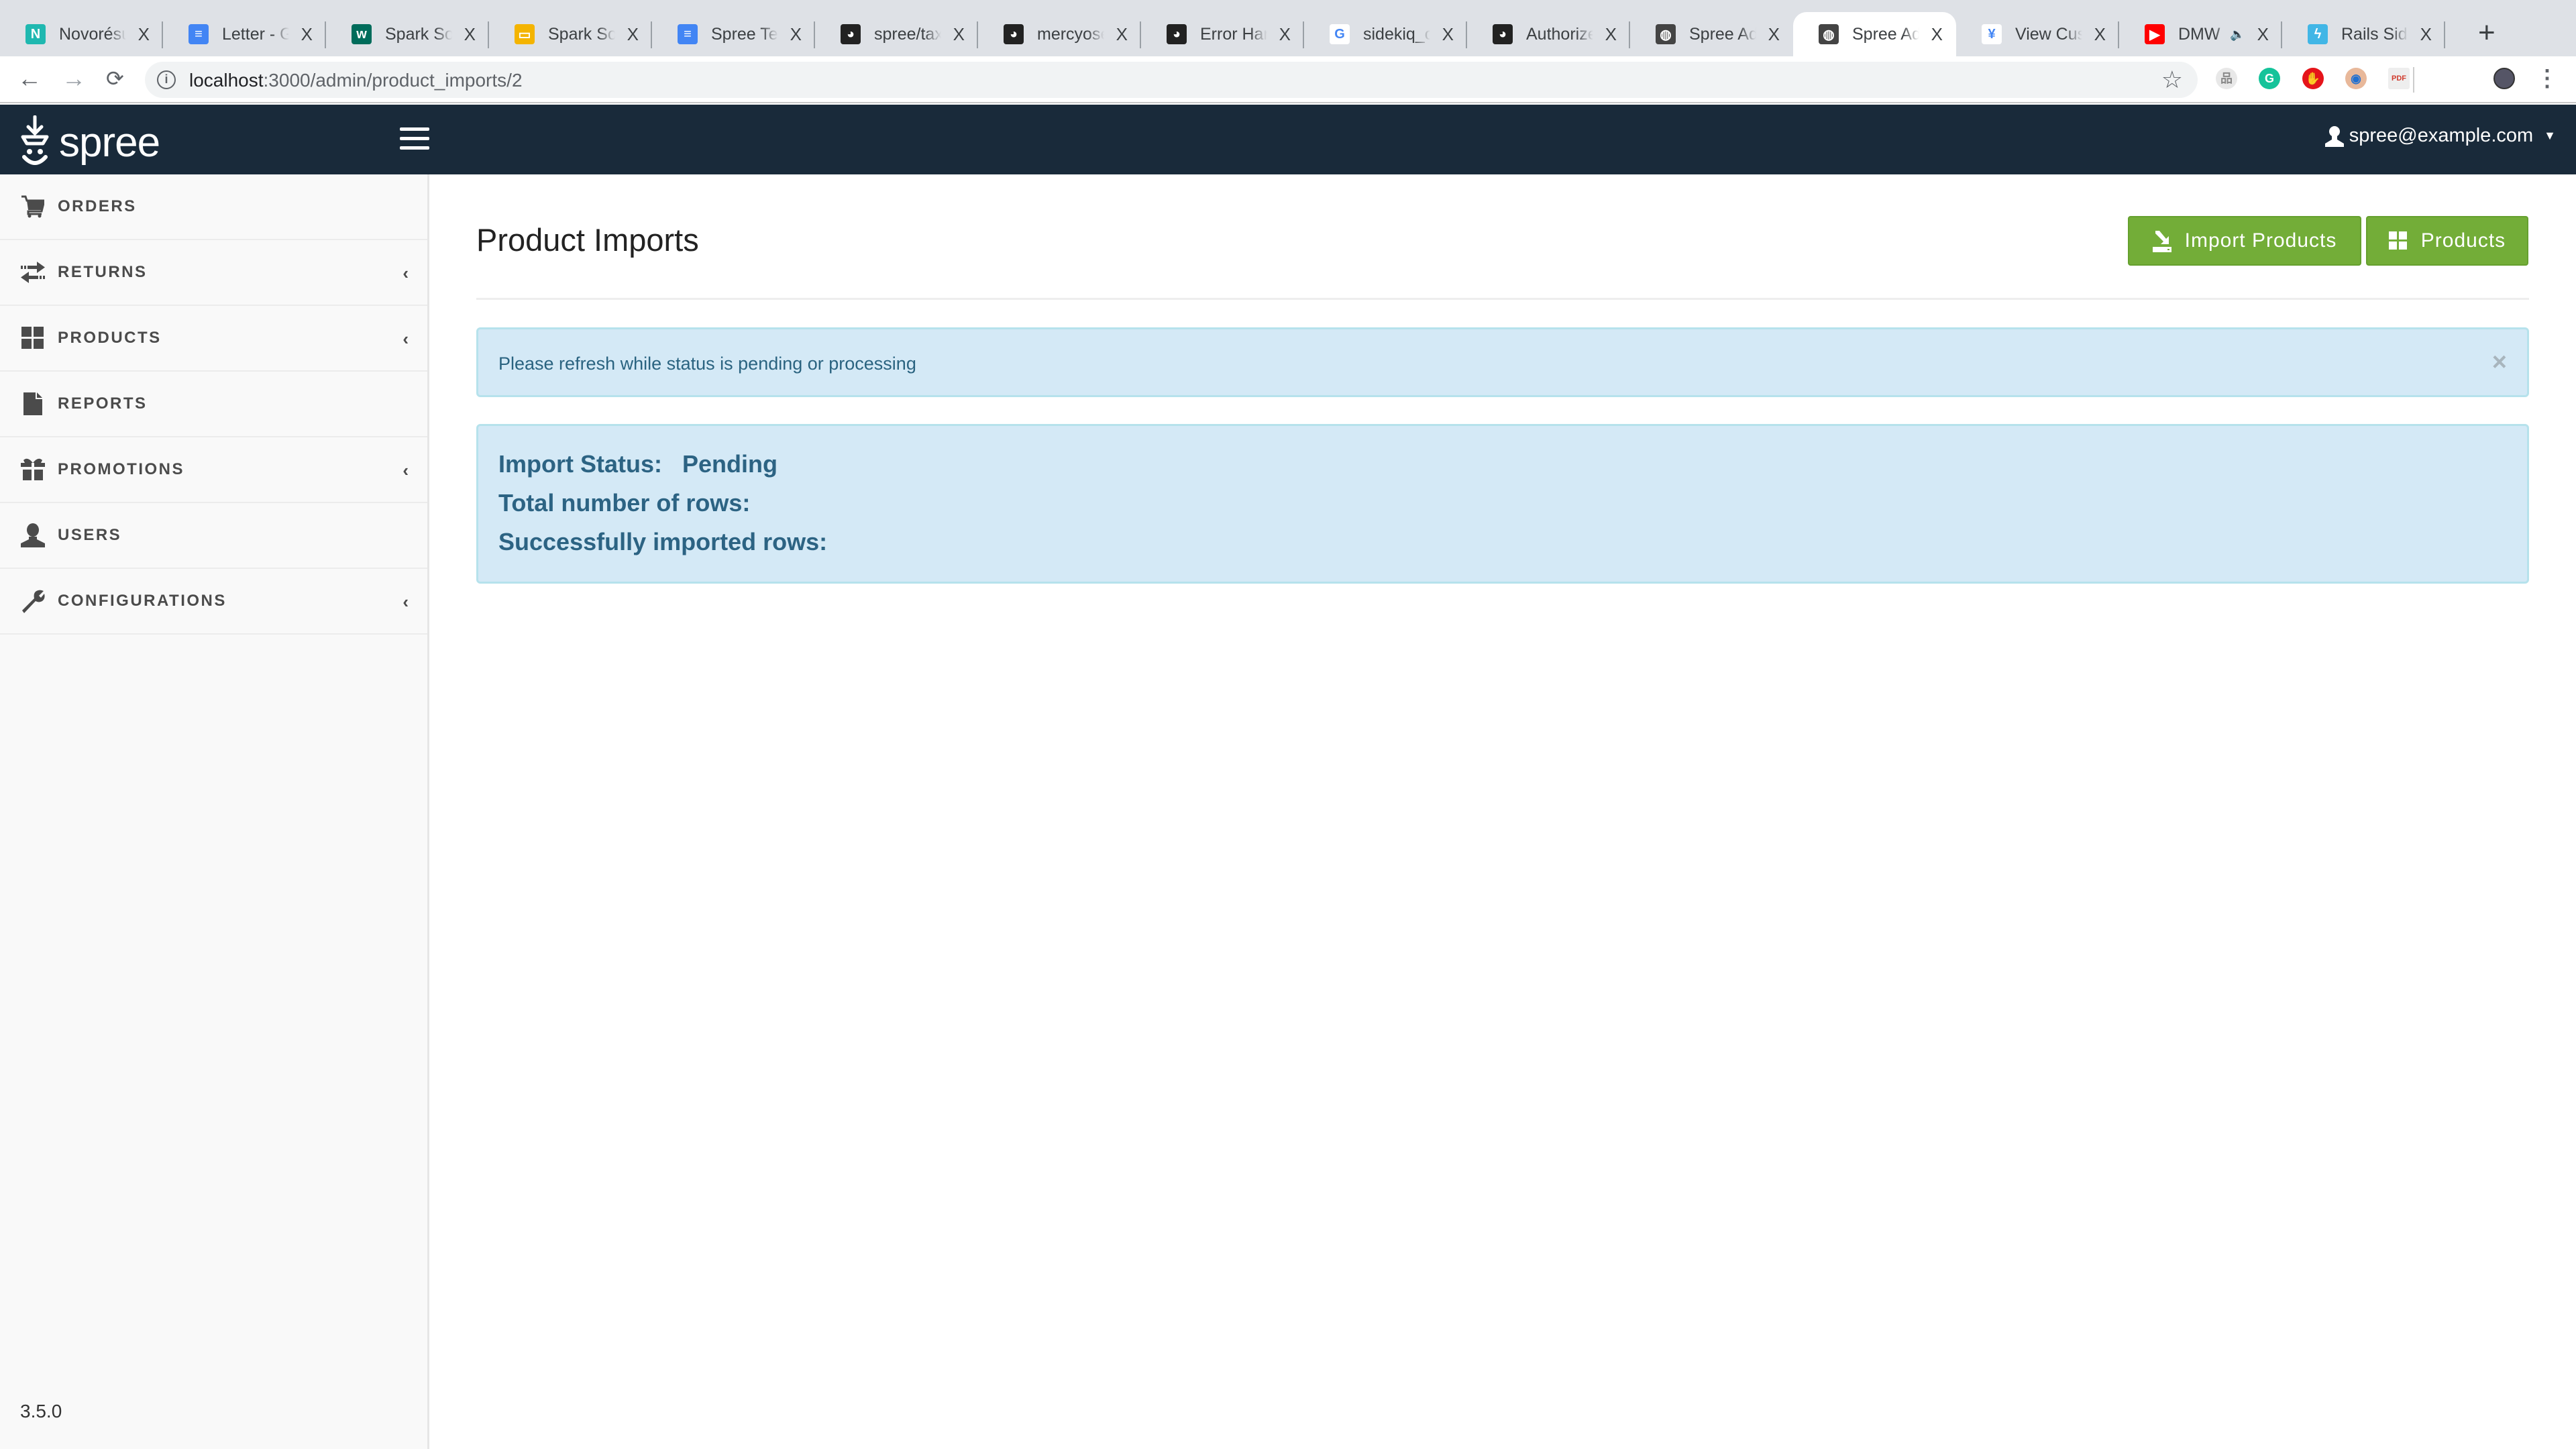 This screenshot has height=1449, width=2576. I want to click on browser-tab: ▭ Spark Solutions X, so click(570, 34).